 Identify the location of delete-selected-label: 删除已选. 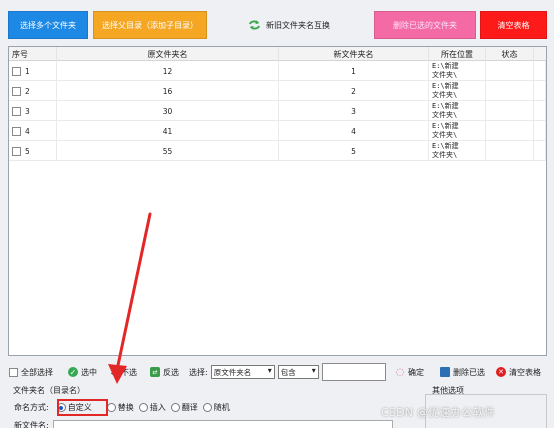
(469, 372).